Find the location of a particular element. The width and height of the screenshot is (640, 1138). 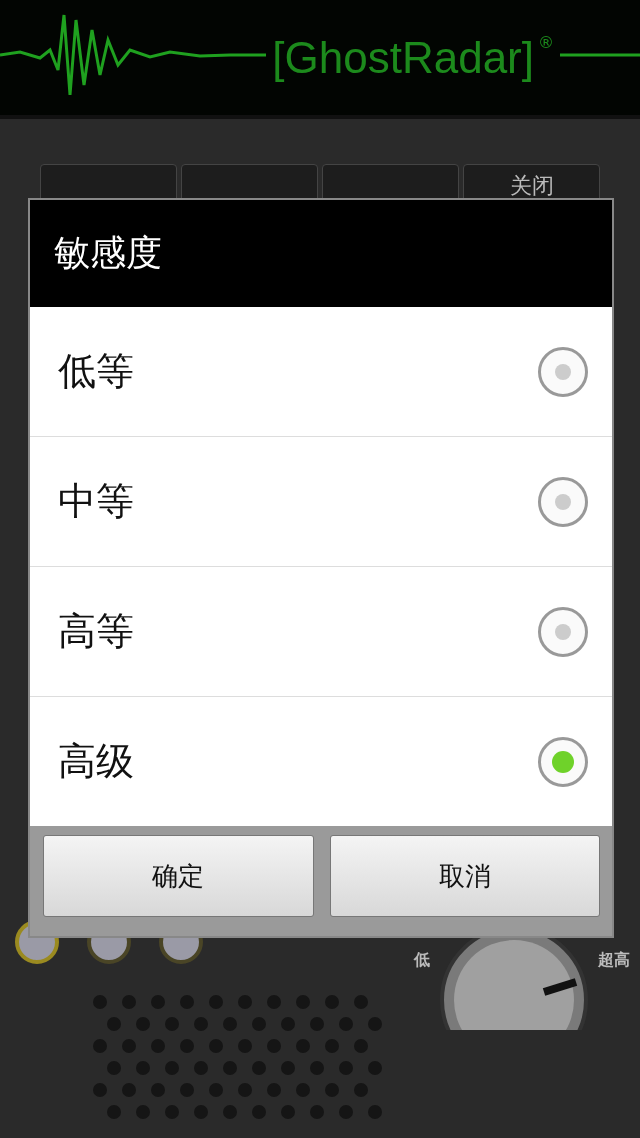

knob-label: 超高 is located at coordinates (614, 960).